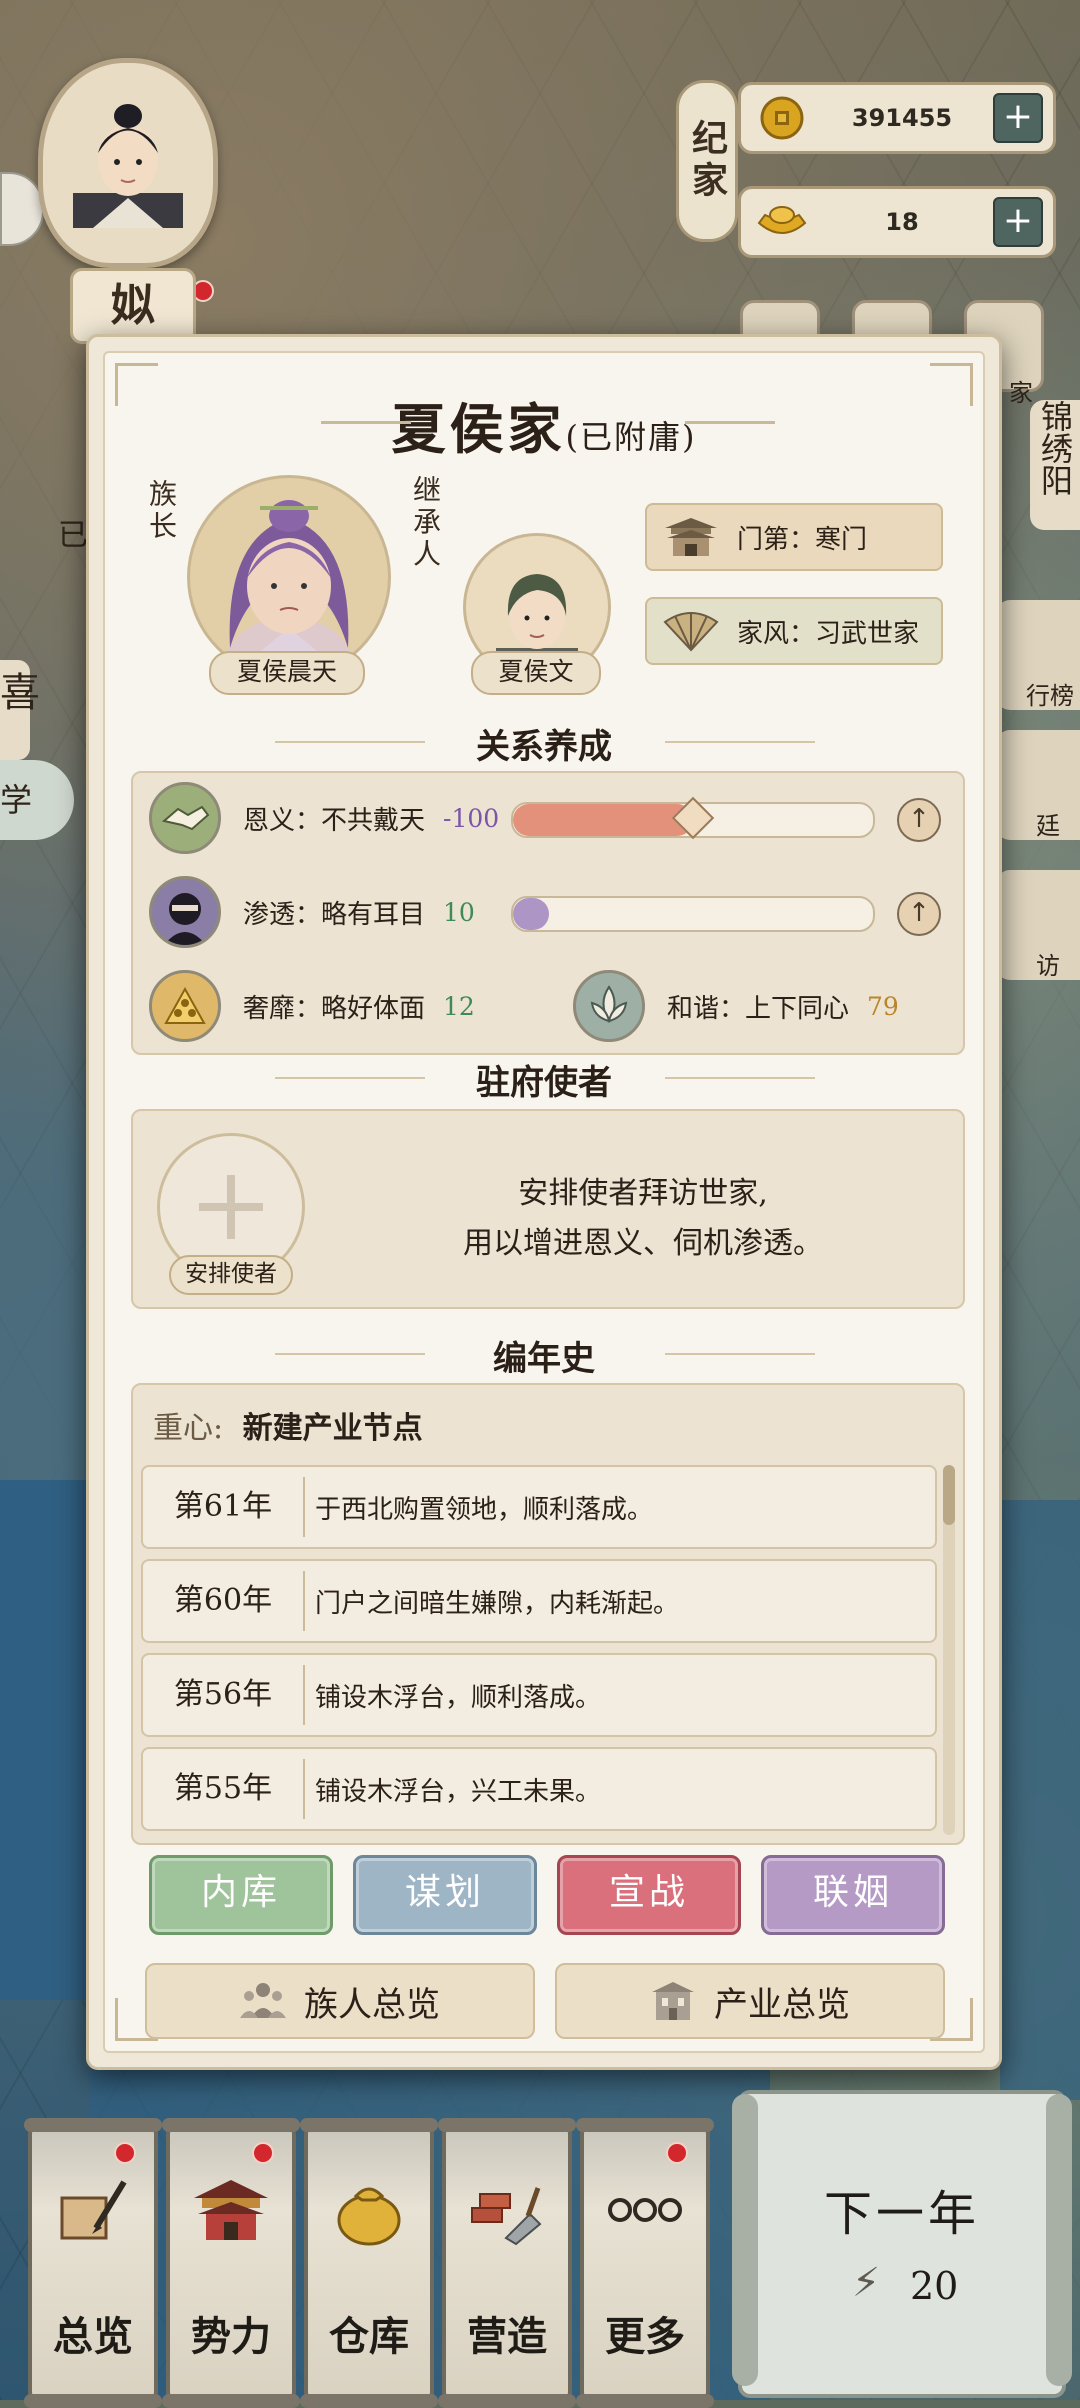  I want to click on chronicle-focus: 重心: 新建产业节点, so click(288, 1425).